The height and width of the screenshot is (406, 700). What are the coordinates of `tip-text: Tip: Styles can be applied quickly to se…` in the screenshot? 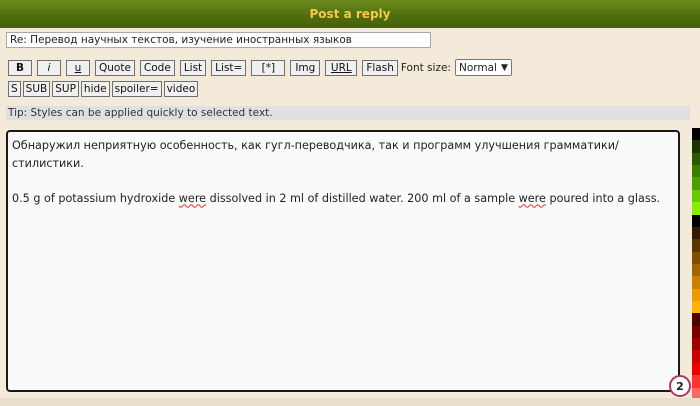 It's located at (348, 113).